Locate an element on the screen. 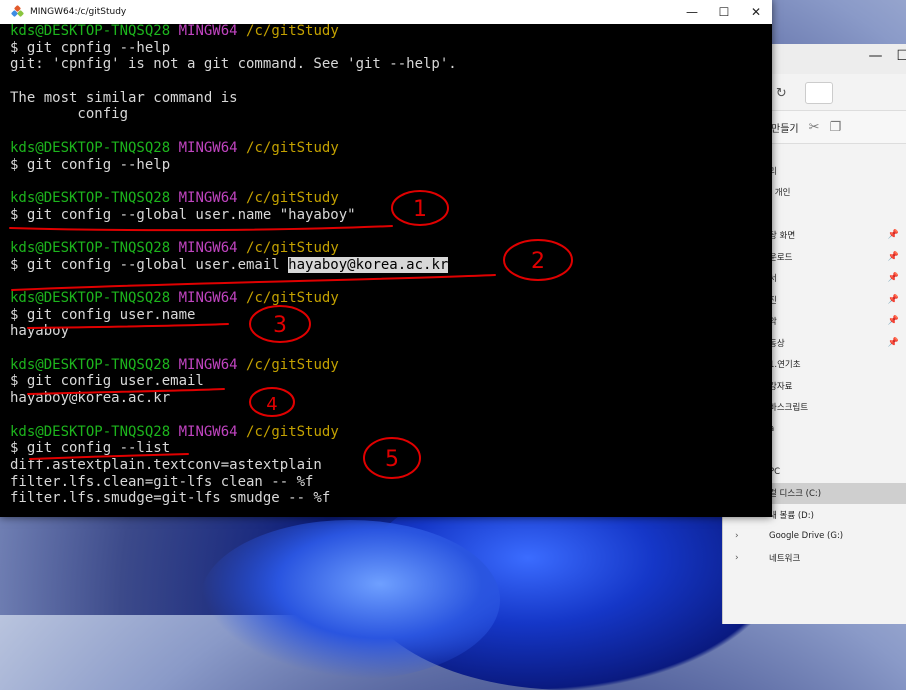  nav-item: › Google Drive (G:) is located at coordinates (814, 537).